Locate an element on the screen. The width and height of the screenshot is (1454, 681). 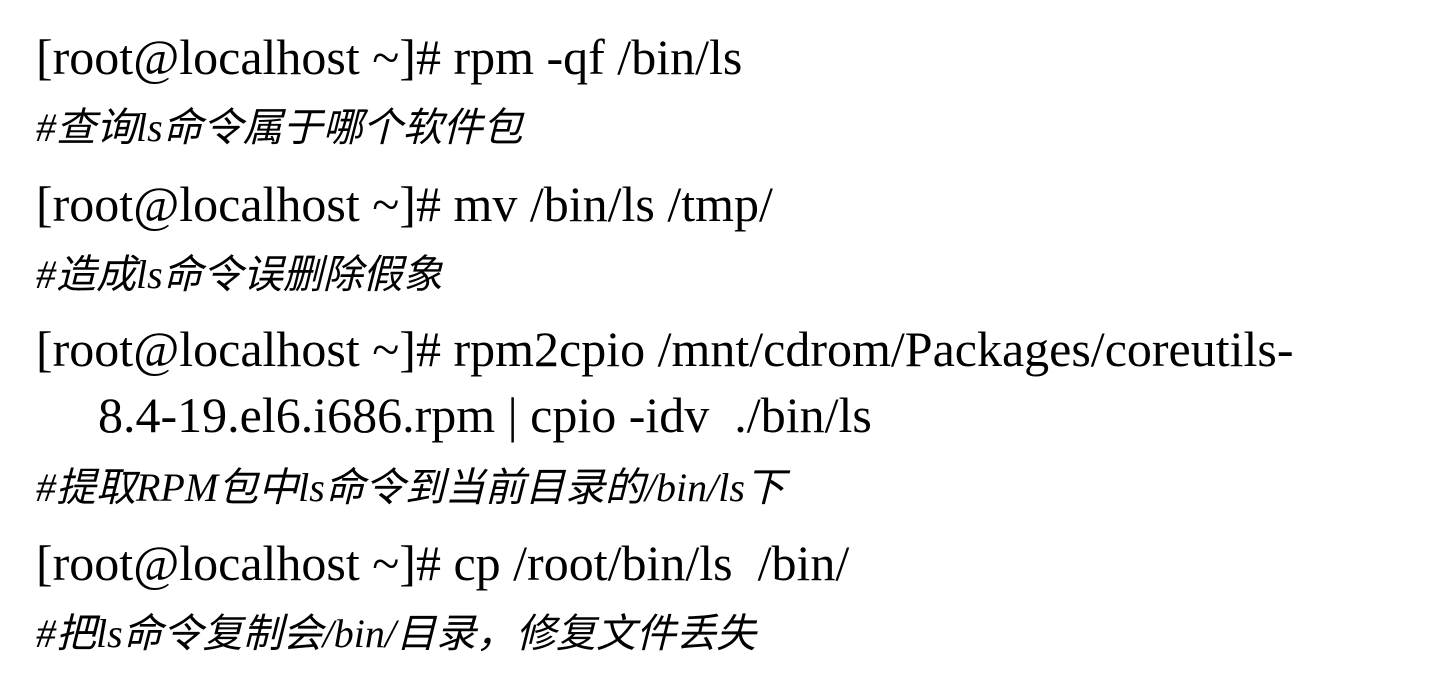
comment-line-3: #提取RPM包中ls命令到当前目录的/bin/ls下 is located at coordinates (410, 487).